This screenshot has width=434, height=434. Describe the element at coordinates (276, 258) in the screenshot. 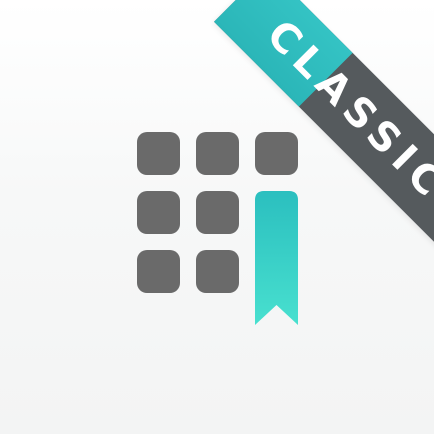

I see `bookmark-icon` at that location.